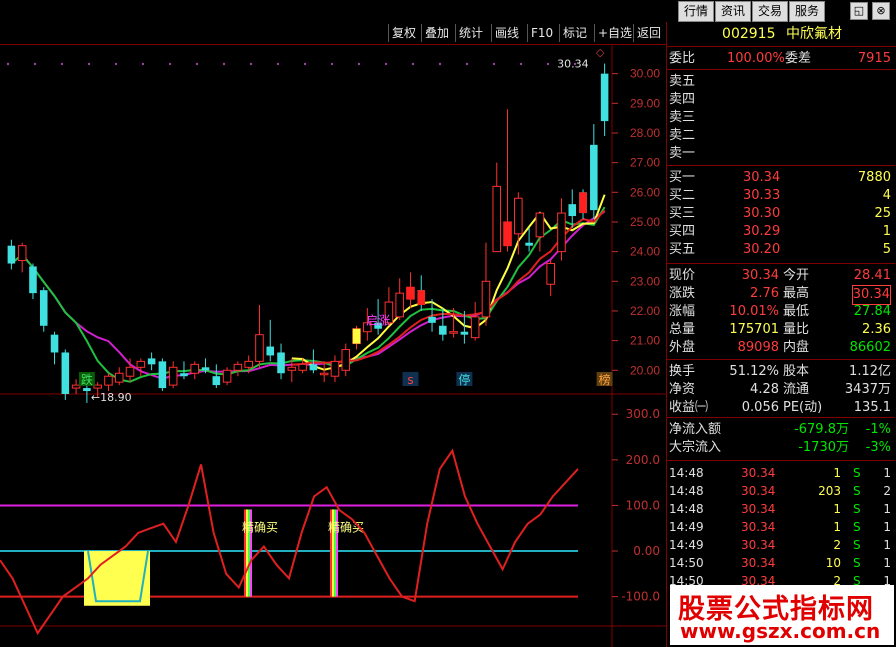 This screenshot has height=647, width=896. Describe the element at coordinates (872, 407) in the screenshot. I see `fund-value: 135.1` at that location.